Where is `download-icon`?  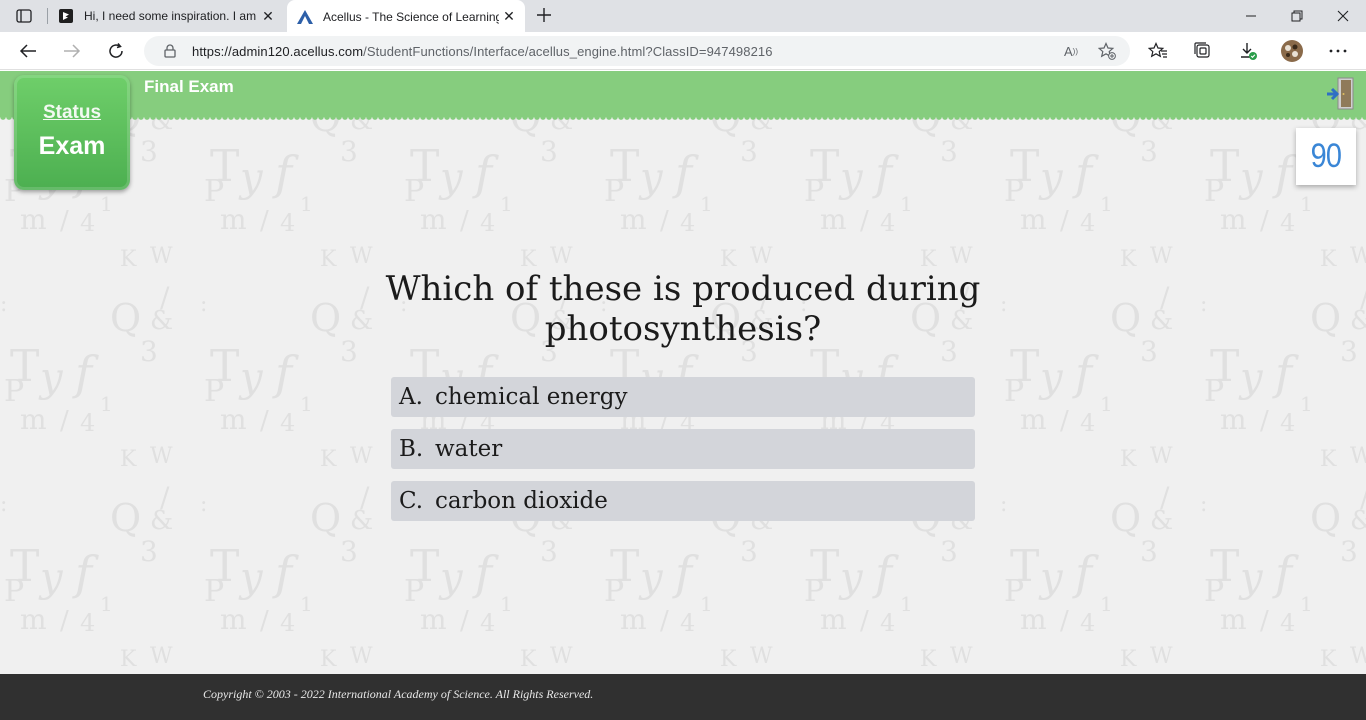 download-icon is located at coordinates (1249, 51).